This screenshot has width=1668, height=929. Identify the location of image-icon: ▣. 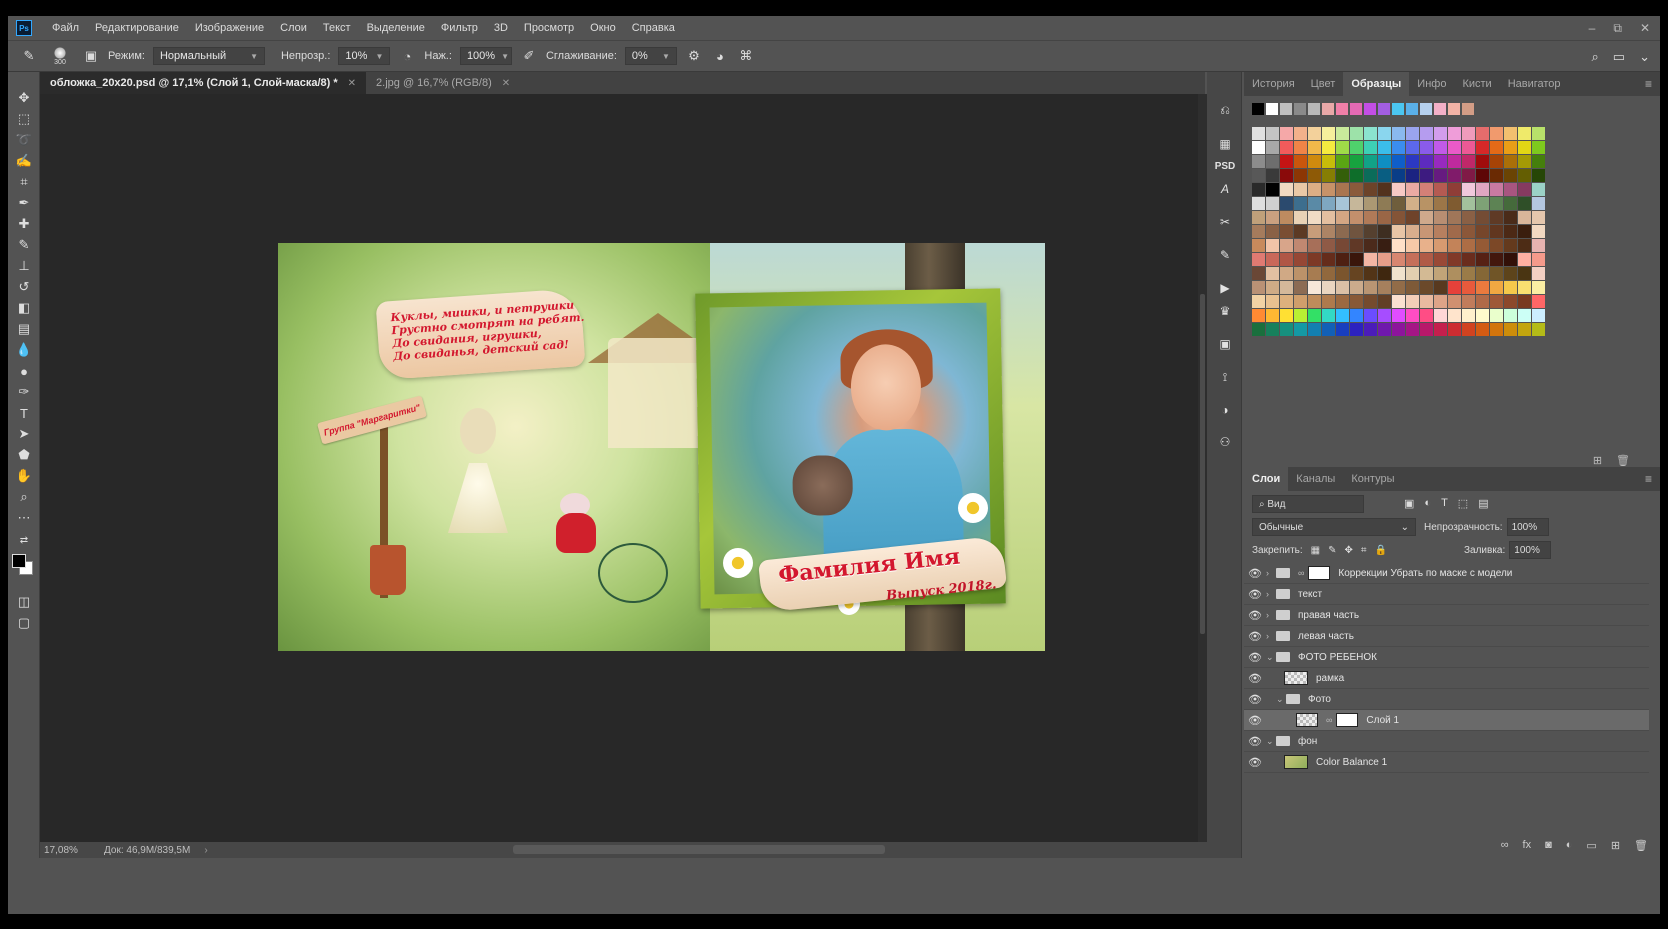
(1225, 344).